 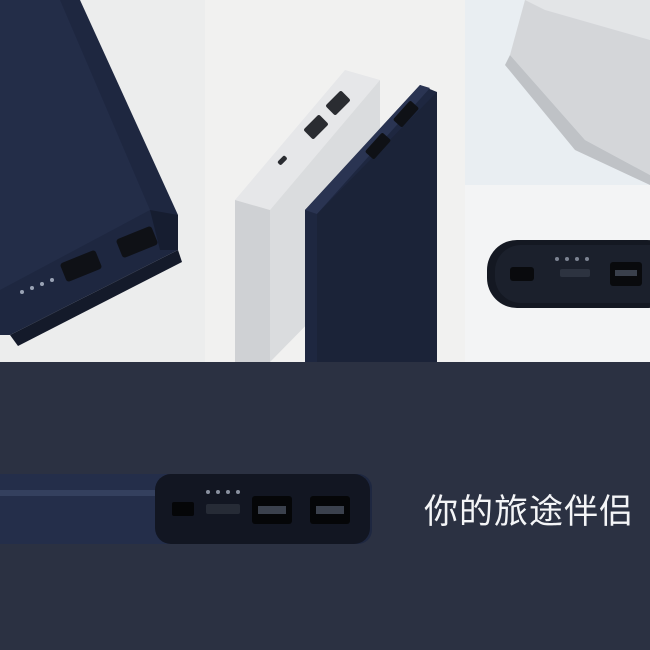 I want to click on tagline-text: 你的旅途伴侣, so click(x=529, y=512).